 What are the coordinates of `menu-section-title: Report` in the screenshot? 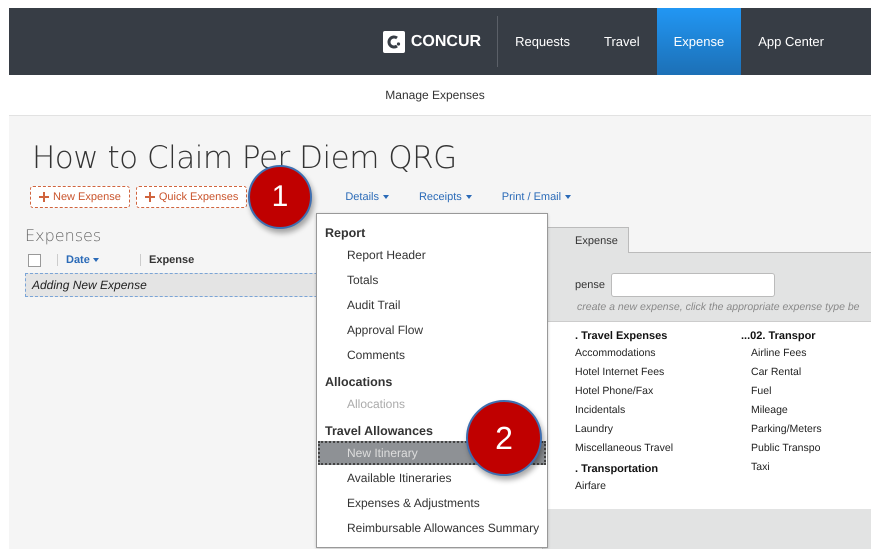 It's located at (345, 233).